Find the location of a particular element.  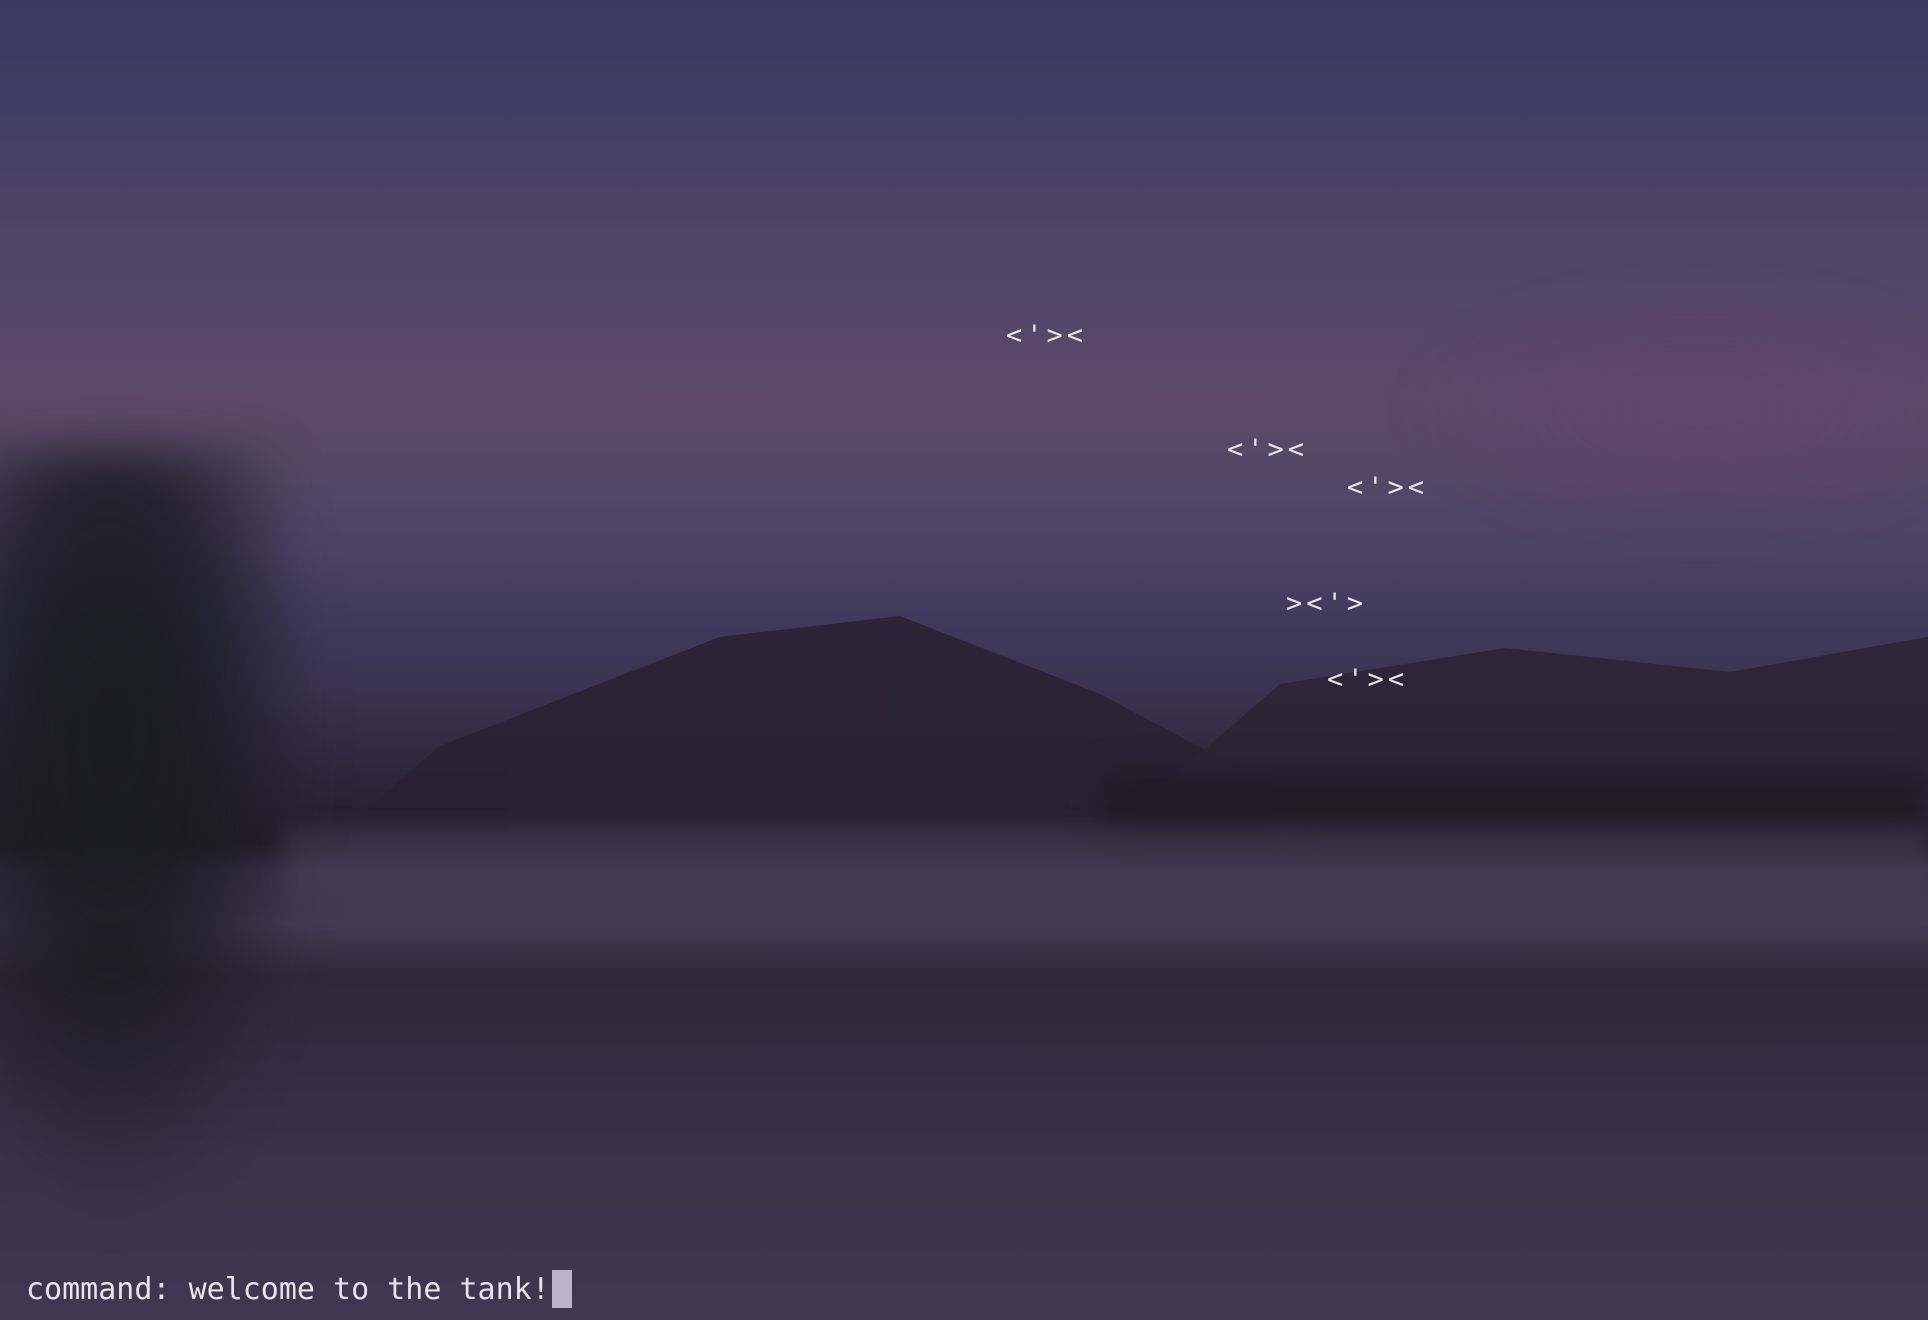

tree-silhouette is located at coordinates (160, 840).